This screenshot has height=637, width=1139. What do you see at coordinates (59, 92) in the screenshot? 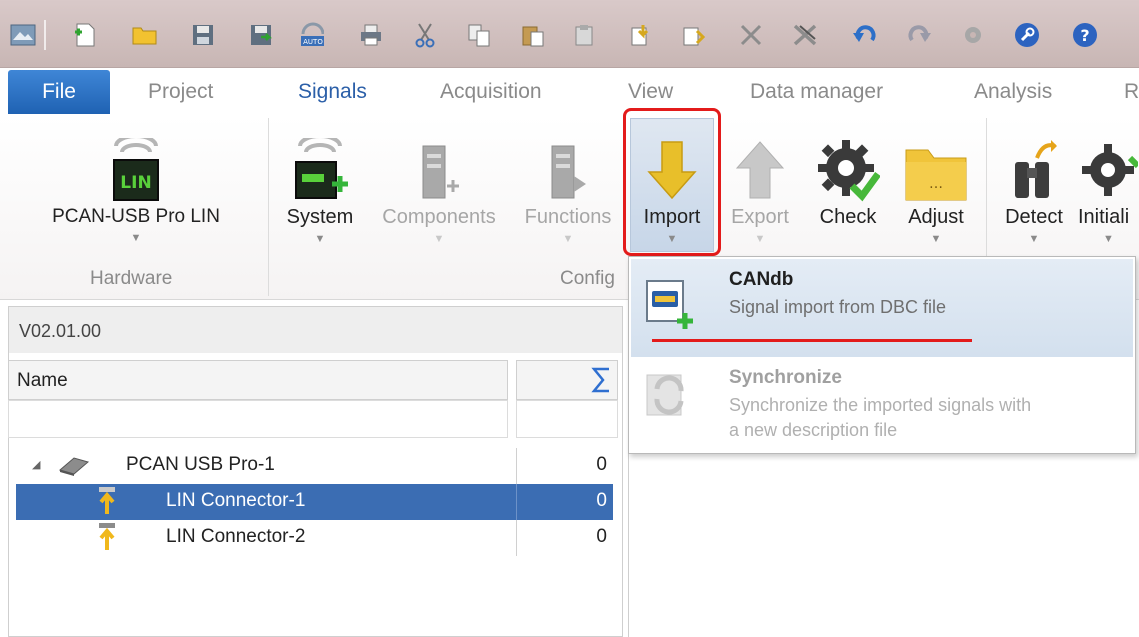
I see `tab-file: File` at bounding box center [59, 92].